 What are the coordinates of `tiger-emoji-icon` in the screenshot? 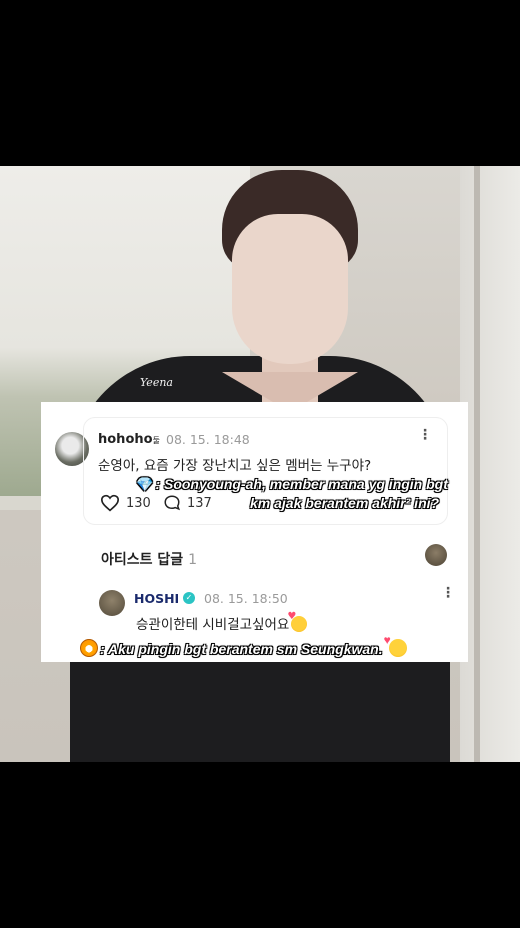 It's located at (89, 648).